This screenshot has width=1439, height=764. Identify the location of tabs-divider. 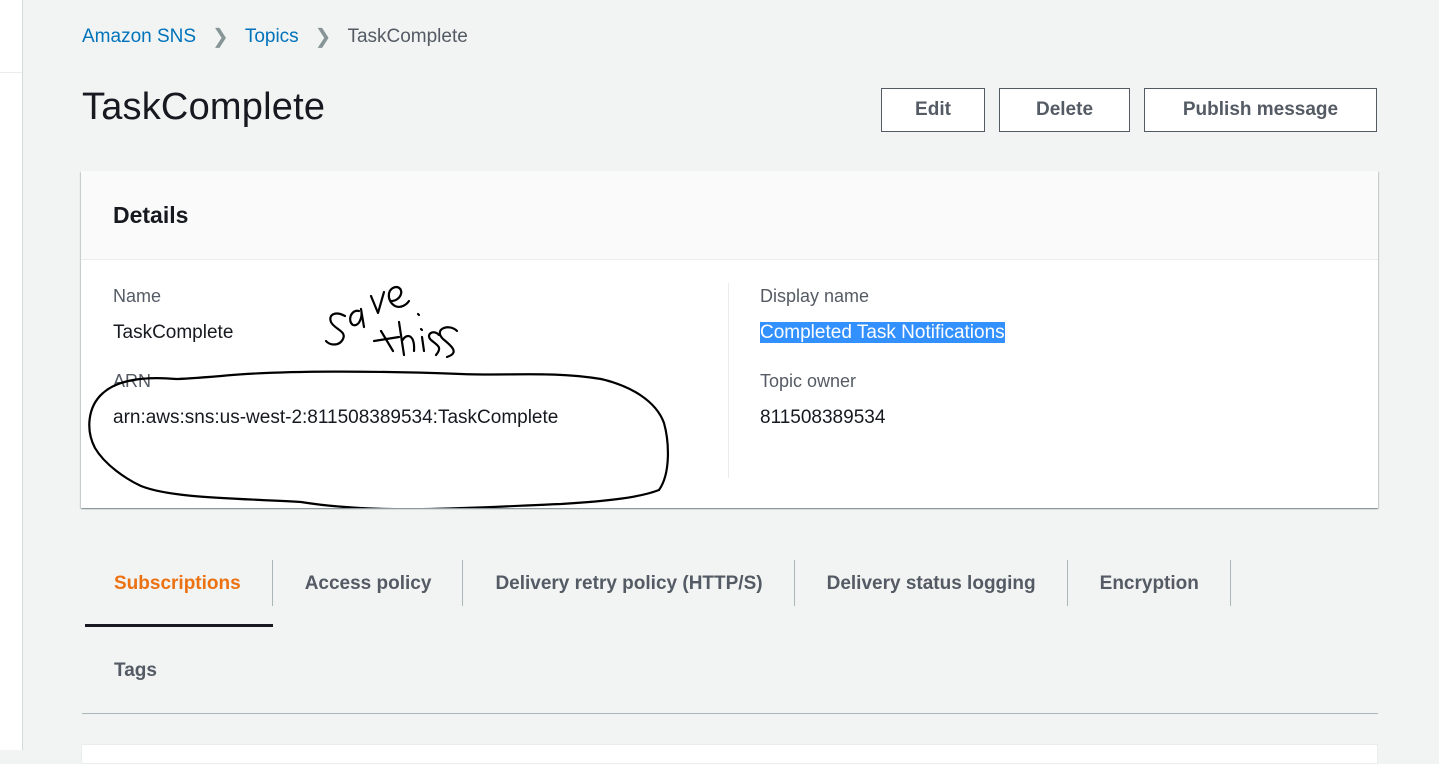
(730, 713).